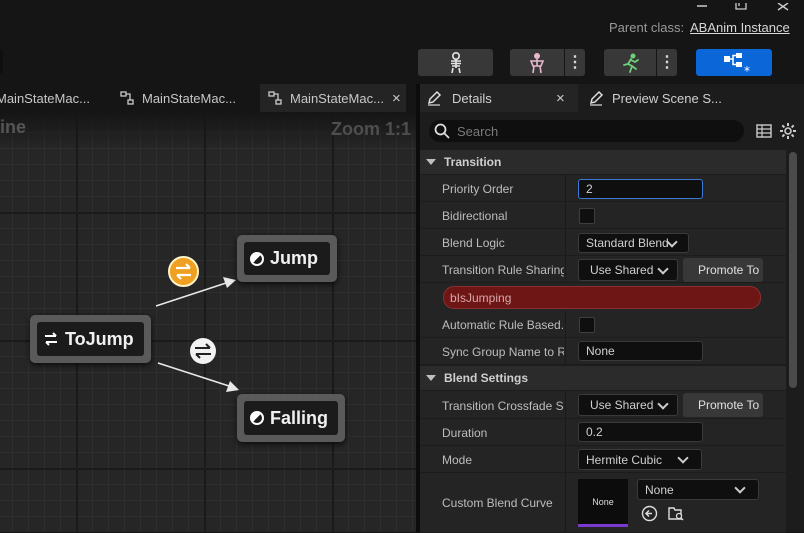 The width and height of the screenshot is (804, 533). What do you see at coordinates (741, 5) in the screenshot?
I see `maximize-icon` at bounding box center [741, 5].